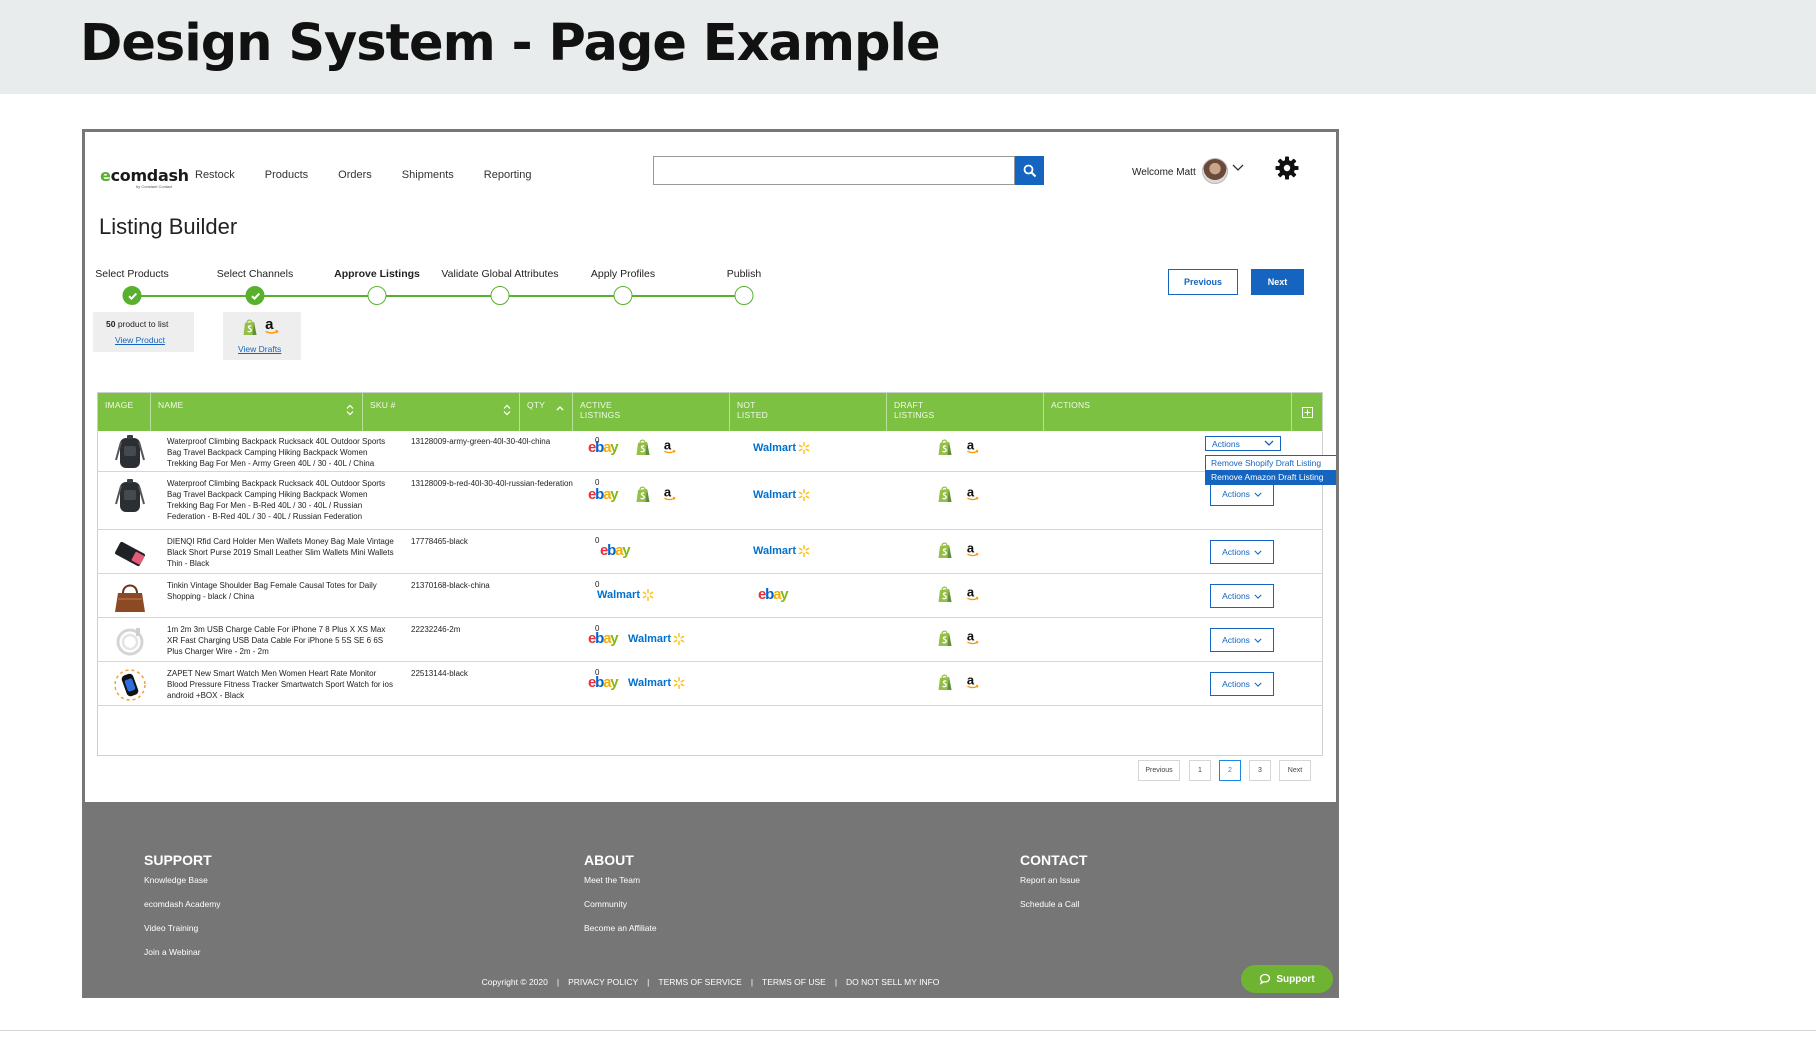 The width and height of the screenshot is (1816, 1044). Describe the element at coordinates (1203, 282) in the screenshot. I see `previous-button: Previous` at that location.